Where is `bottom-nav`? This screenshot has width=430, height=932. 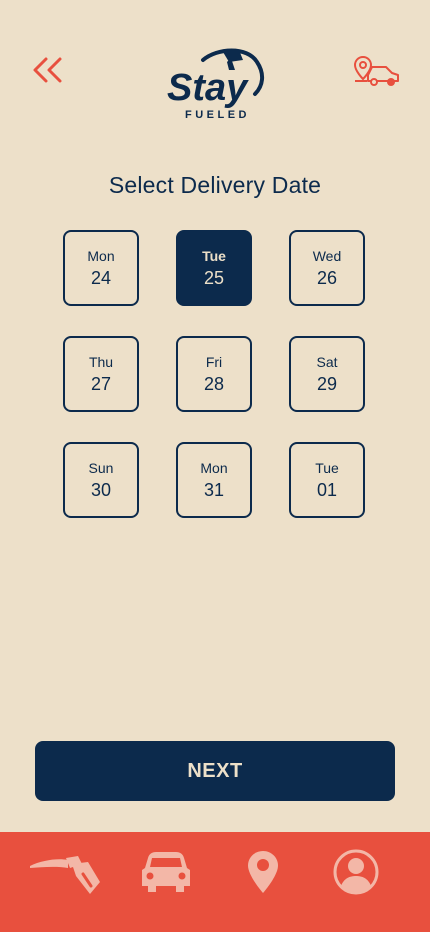 bottom-nav is located at coordinates (215, 882).